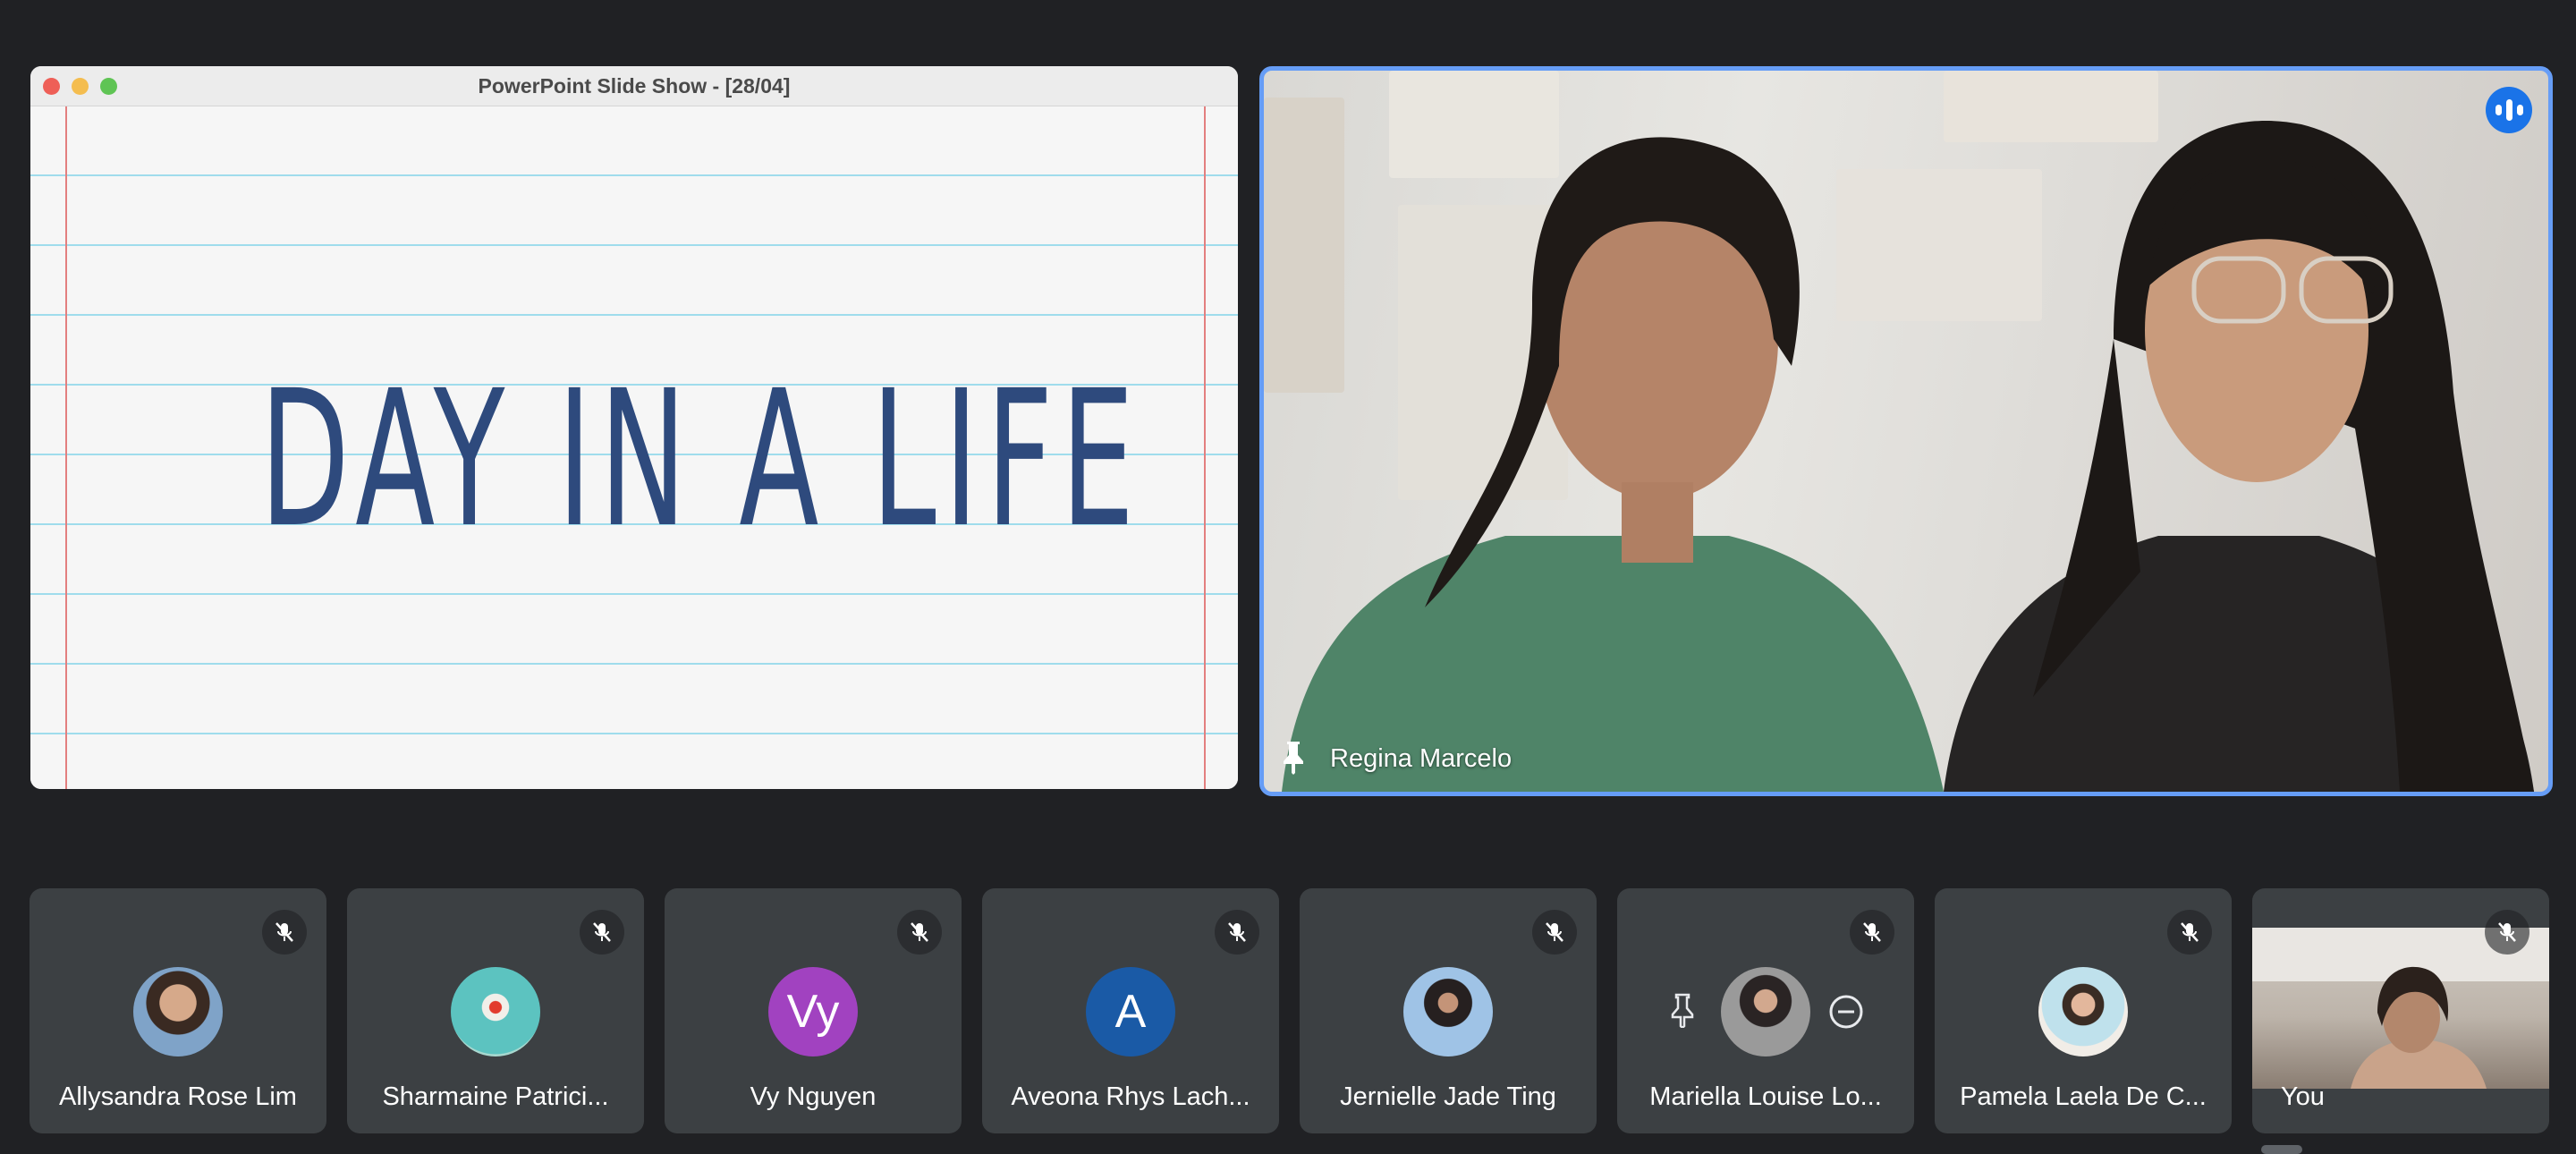  I want to click on presentation-titlebar: PowerPoint Slide Show - [28/04], so click(634, 86).